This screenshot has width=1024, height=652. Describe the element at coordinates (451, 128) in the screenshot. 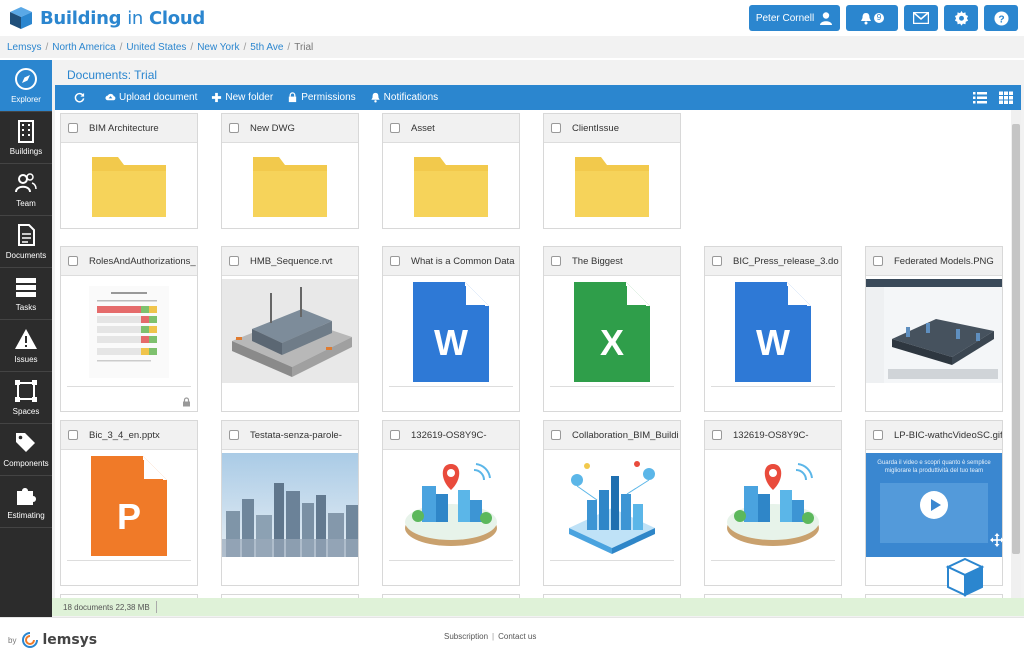

I see `card-header: Asset` at that location.